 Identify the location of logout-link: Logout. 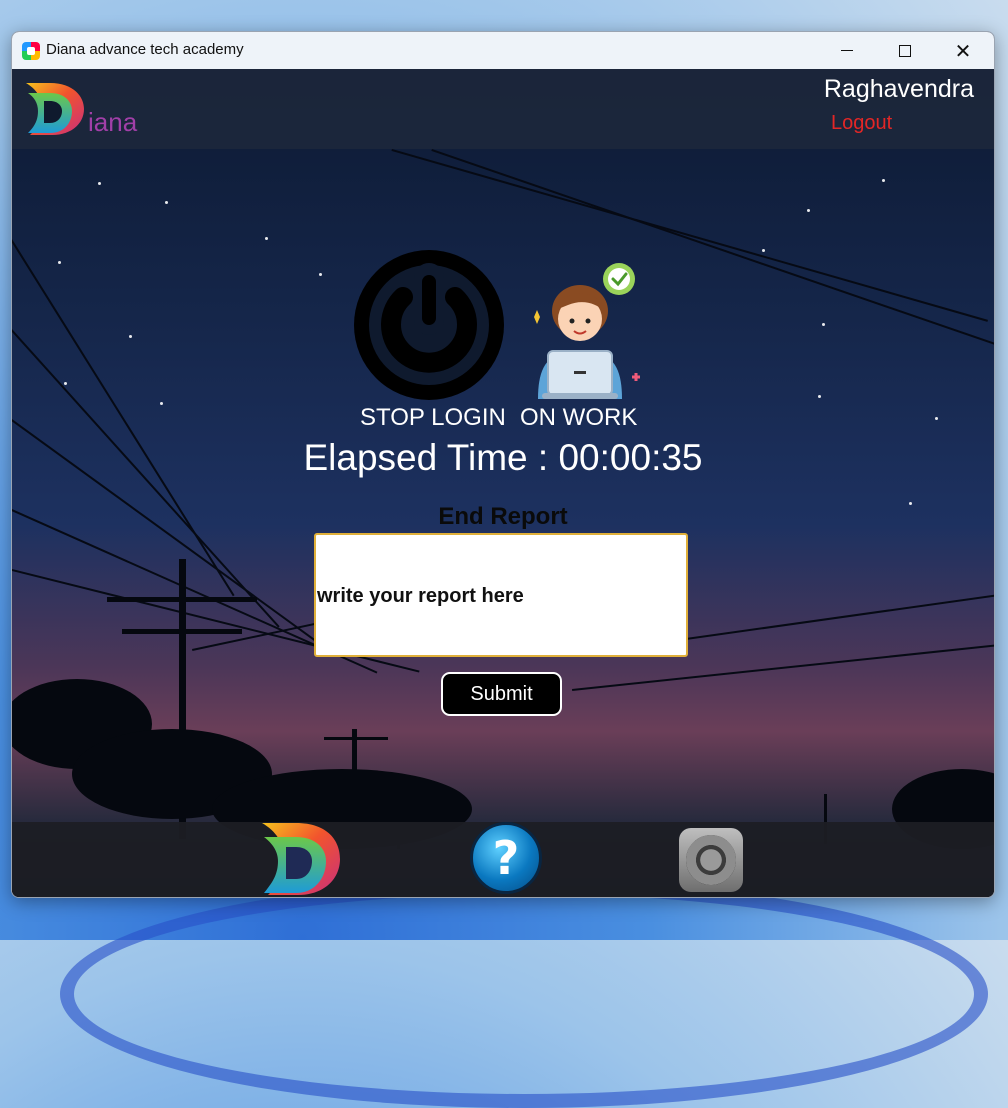
(861, 123).